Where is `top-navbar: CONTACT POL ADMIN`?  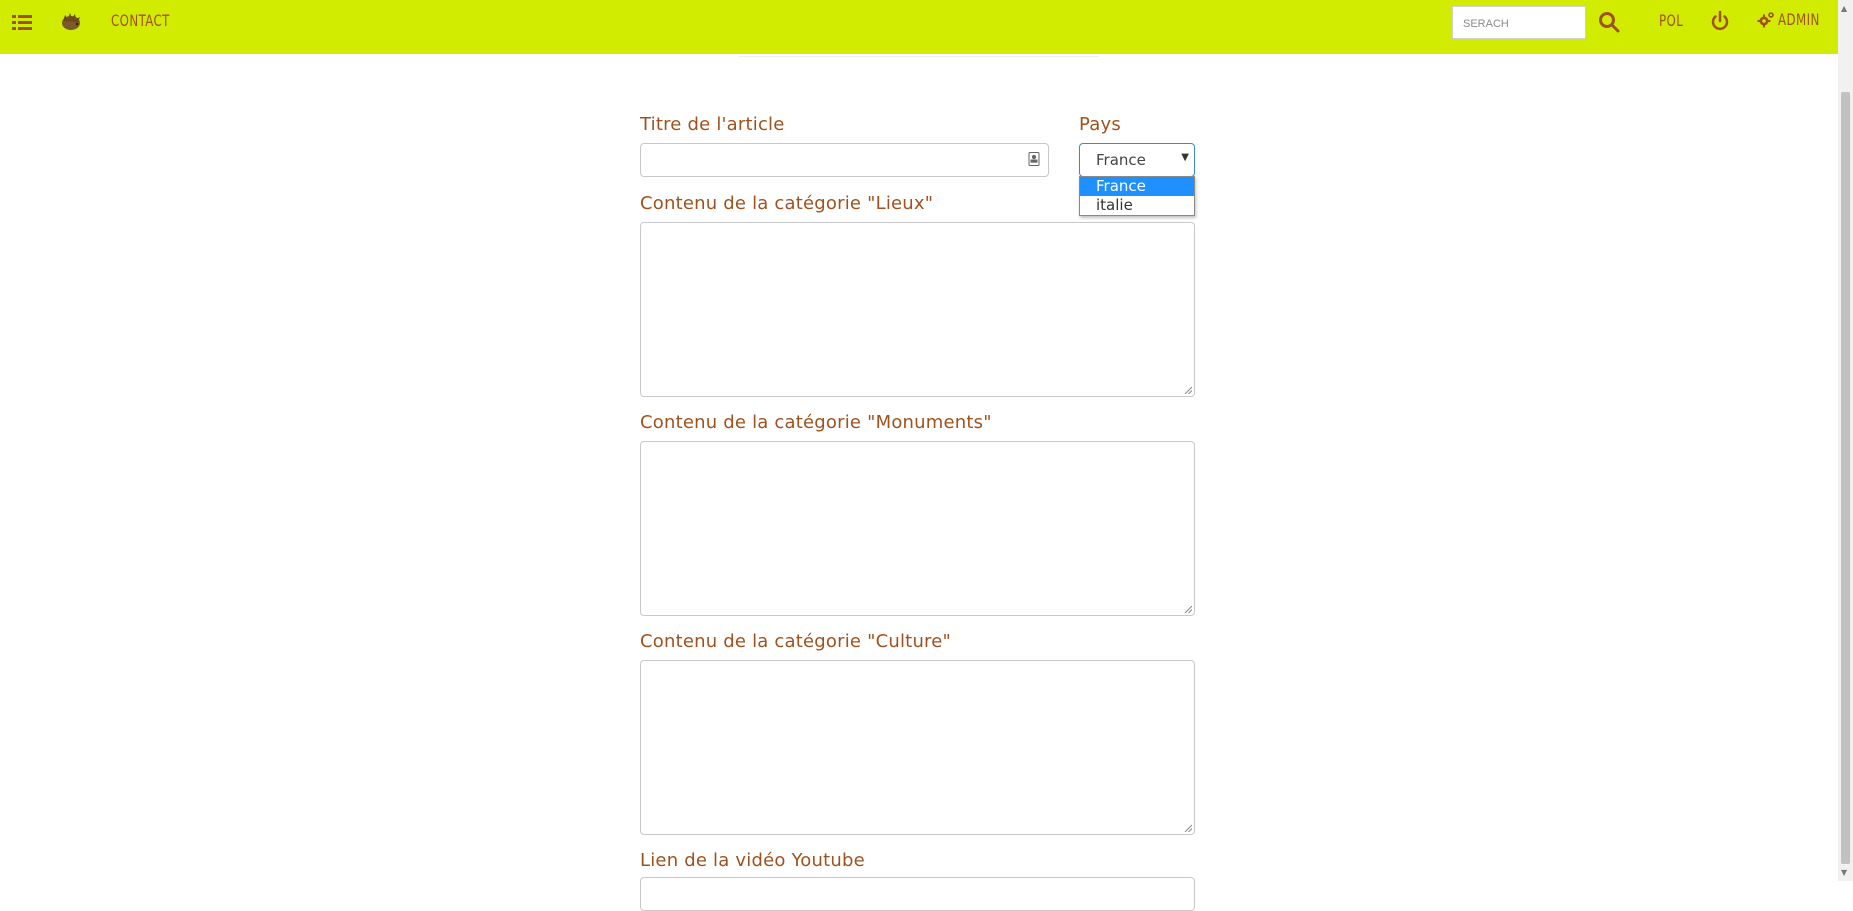
top-navbar: CONTACT POL ADMIN is located at coordinates (919, 27).